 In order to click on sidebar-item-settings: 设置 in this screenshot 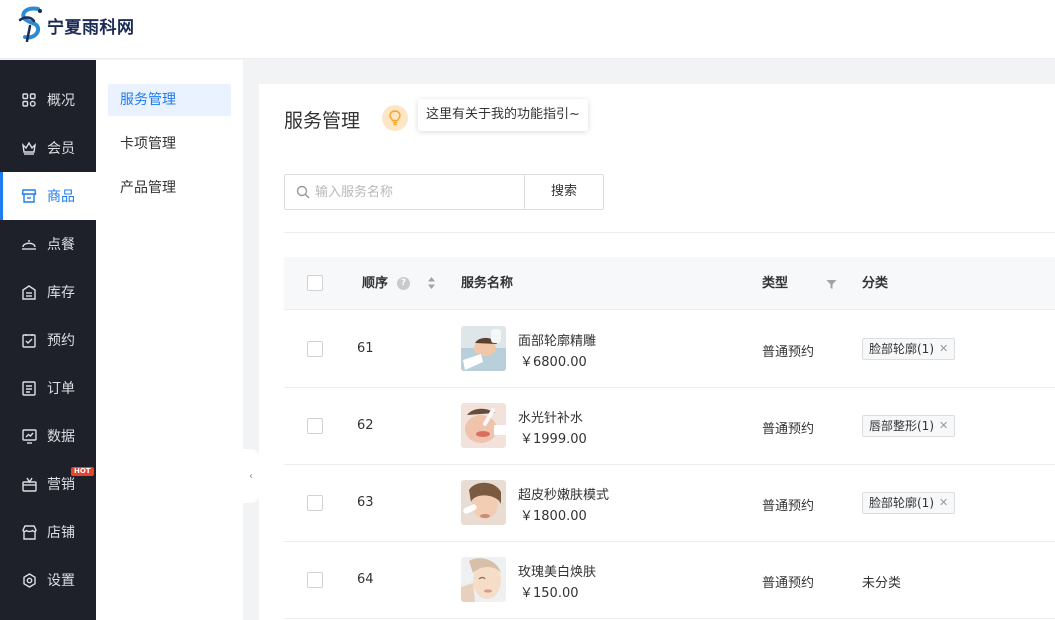, I will do `click(48, 580)`.